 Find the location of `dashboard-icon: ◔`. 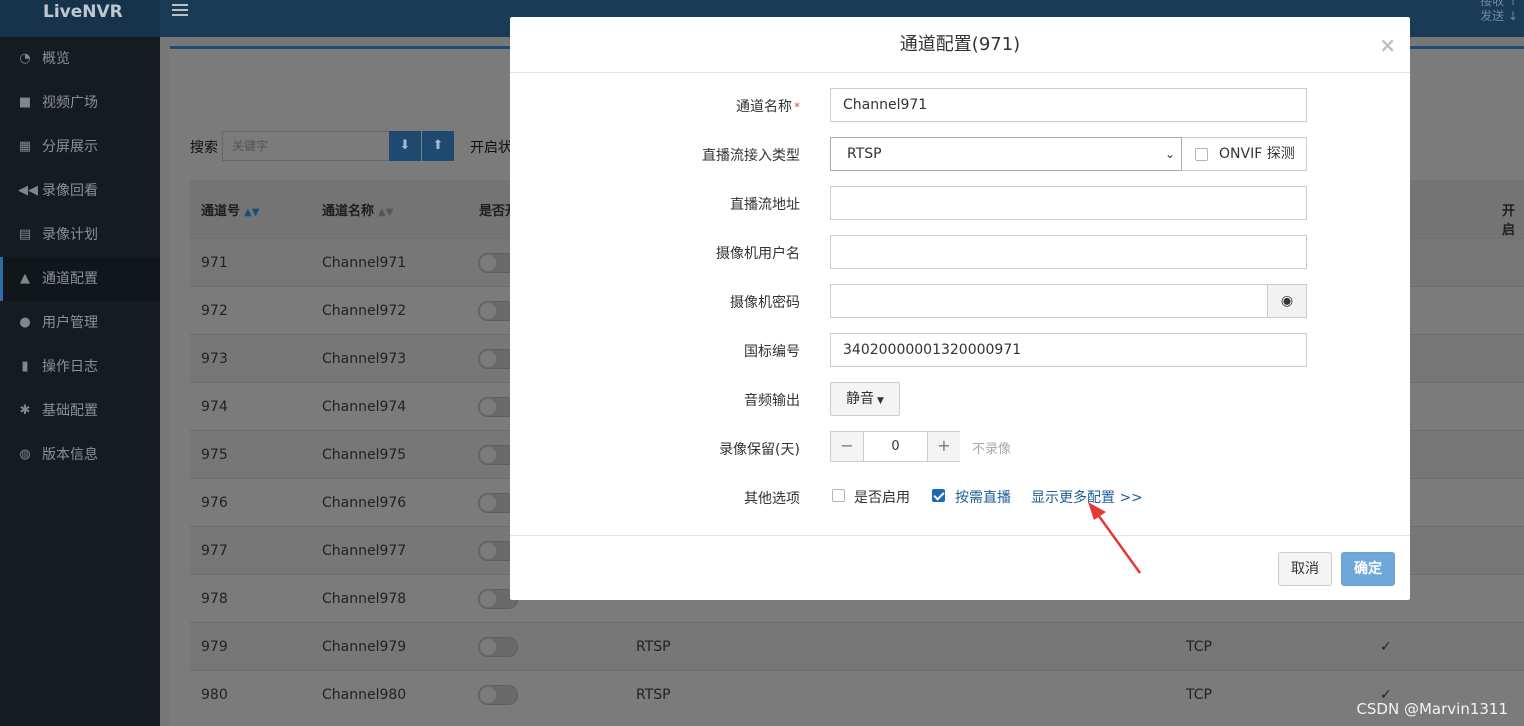

dashboard-icon: ◔ is located at coordinates (25, 58).